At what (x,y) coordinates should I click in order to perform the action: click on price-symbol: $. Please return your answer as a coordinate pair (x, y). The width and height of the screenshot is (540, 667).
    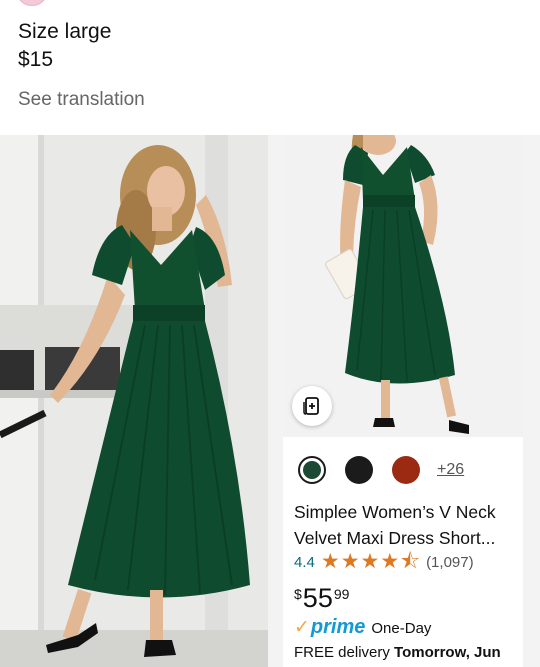
    Looking at the image, I should click on (298, 594).